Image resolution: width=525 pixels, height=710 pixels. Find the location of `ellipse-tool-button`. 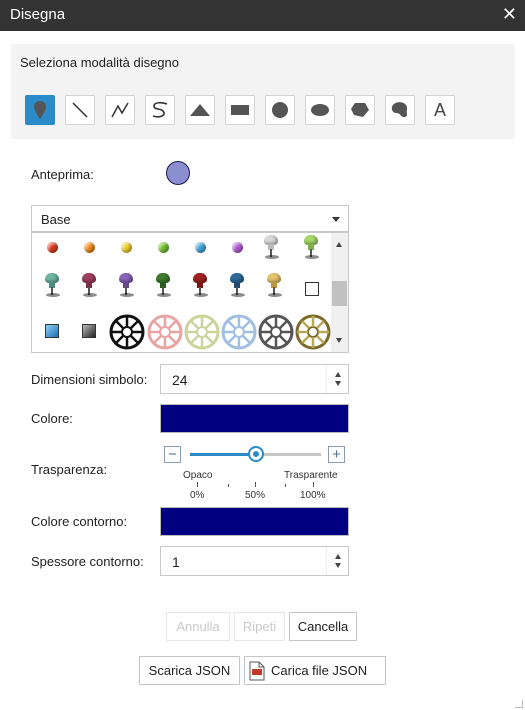

ellipse-tool-button is located at coordinates (320, 110).